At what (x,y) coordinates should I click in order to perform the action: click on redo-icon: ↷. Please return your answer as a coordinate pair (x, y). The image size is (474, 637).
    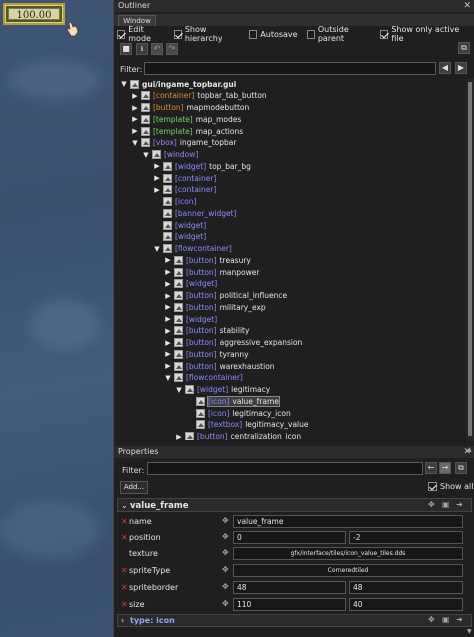
    Looking at the image, I should click on (172, 49).